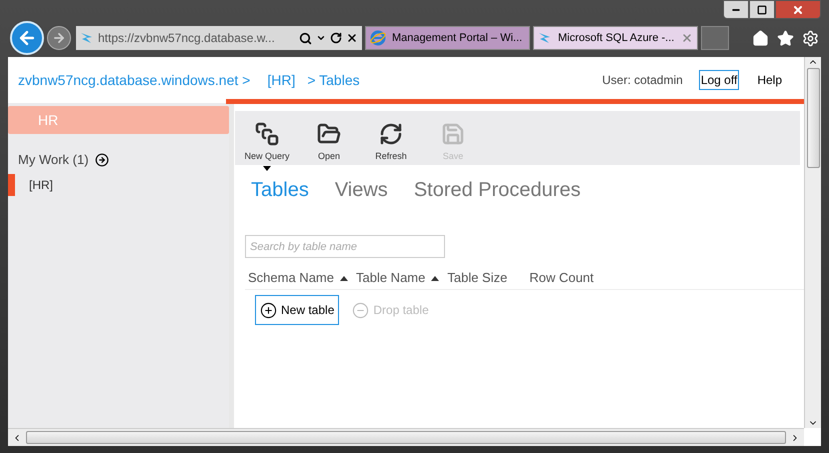 The image size is (829, 453). What do you see at coordinates (118, 185) in the screenshot?
I see `sidebar-item: [HR]` at bounding box center [118, 185].